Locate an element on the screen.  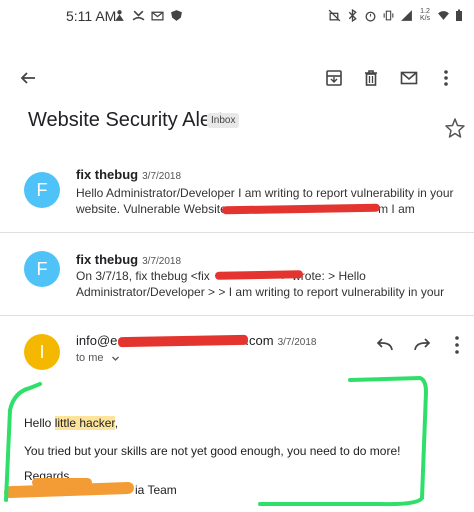
status-bar: 5:11 AM 1.2 K/s is located at coordinates (237, 16).